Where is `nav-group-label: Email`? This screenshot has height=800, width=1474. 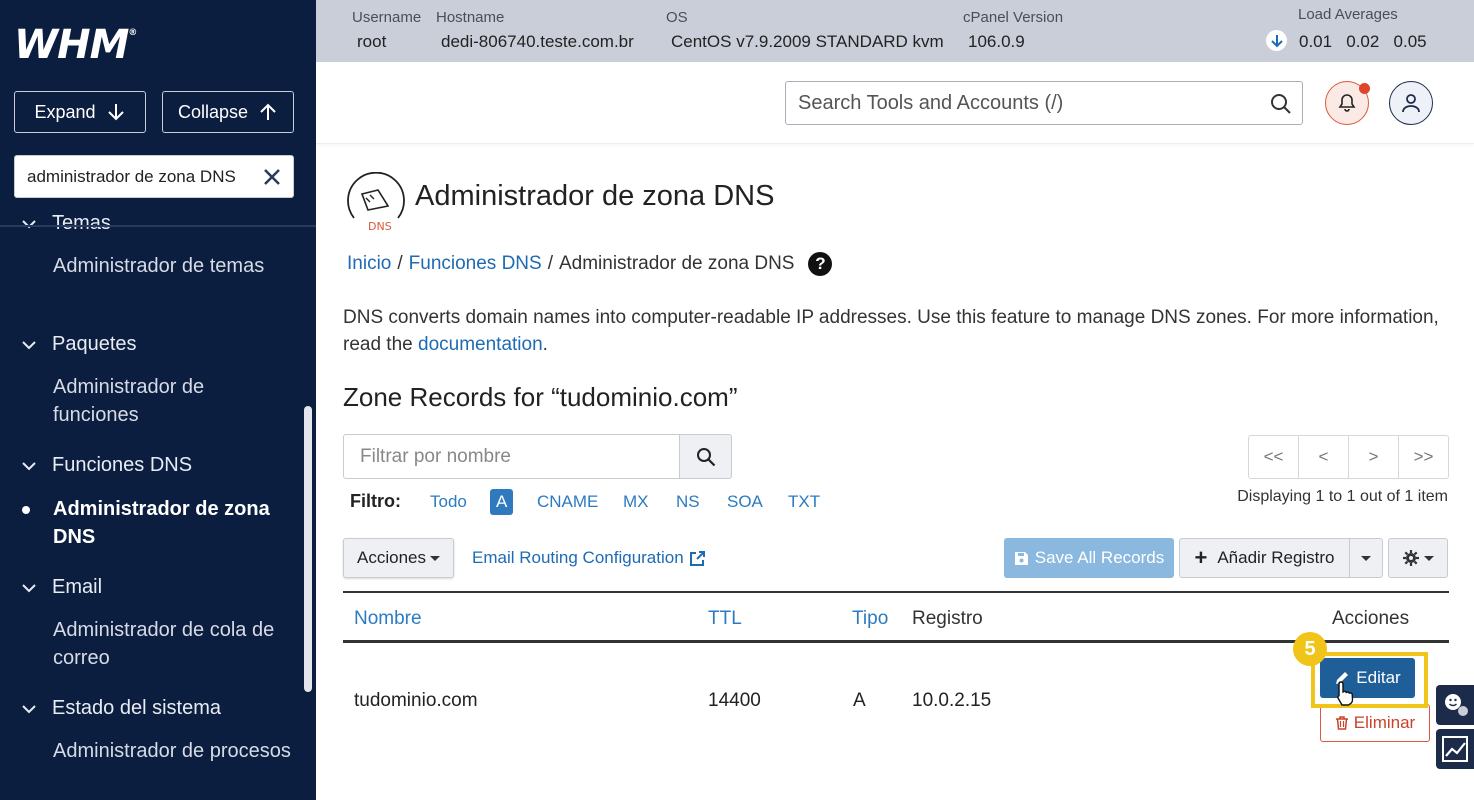 nav-group-label: Email is located at coordinates (77, 587).